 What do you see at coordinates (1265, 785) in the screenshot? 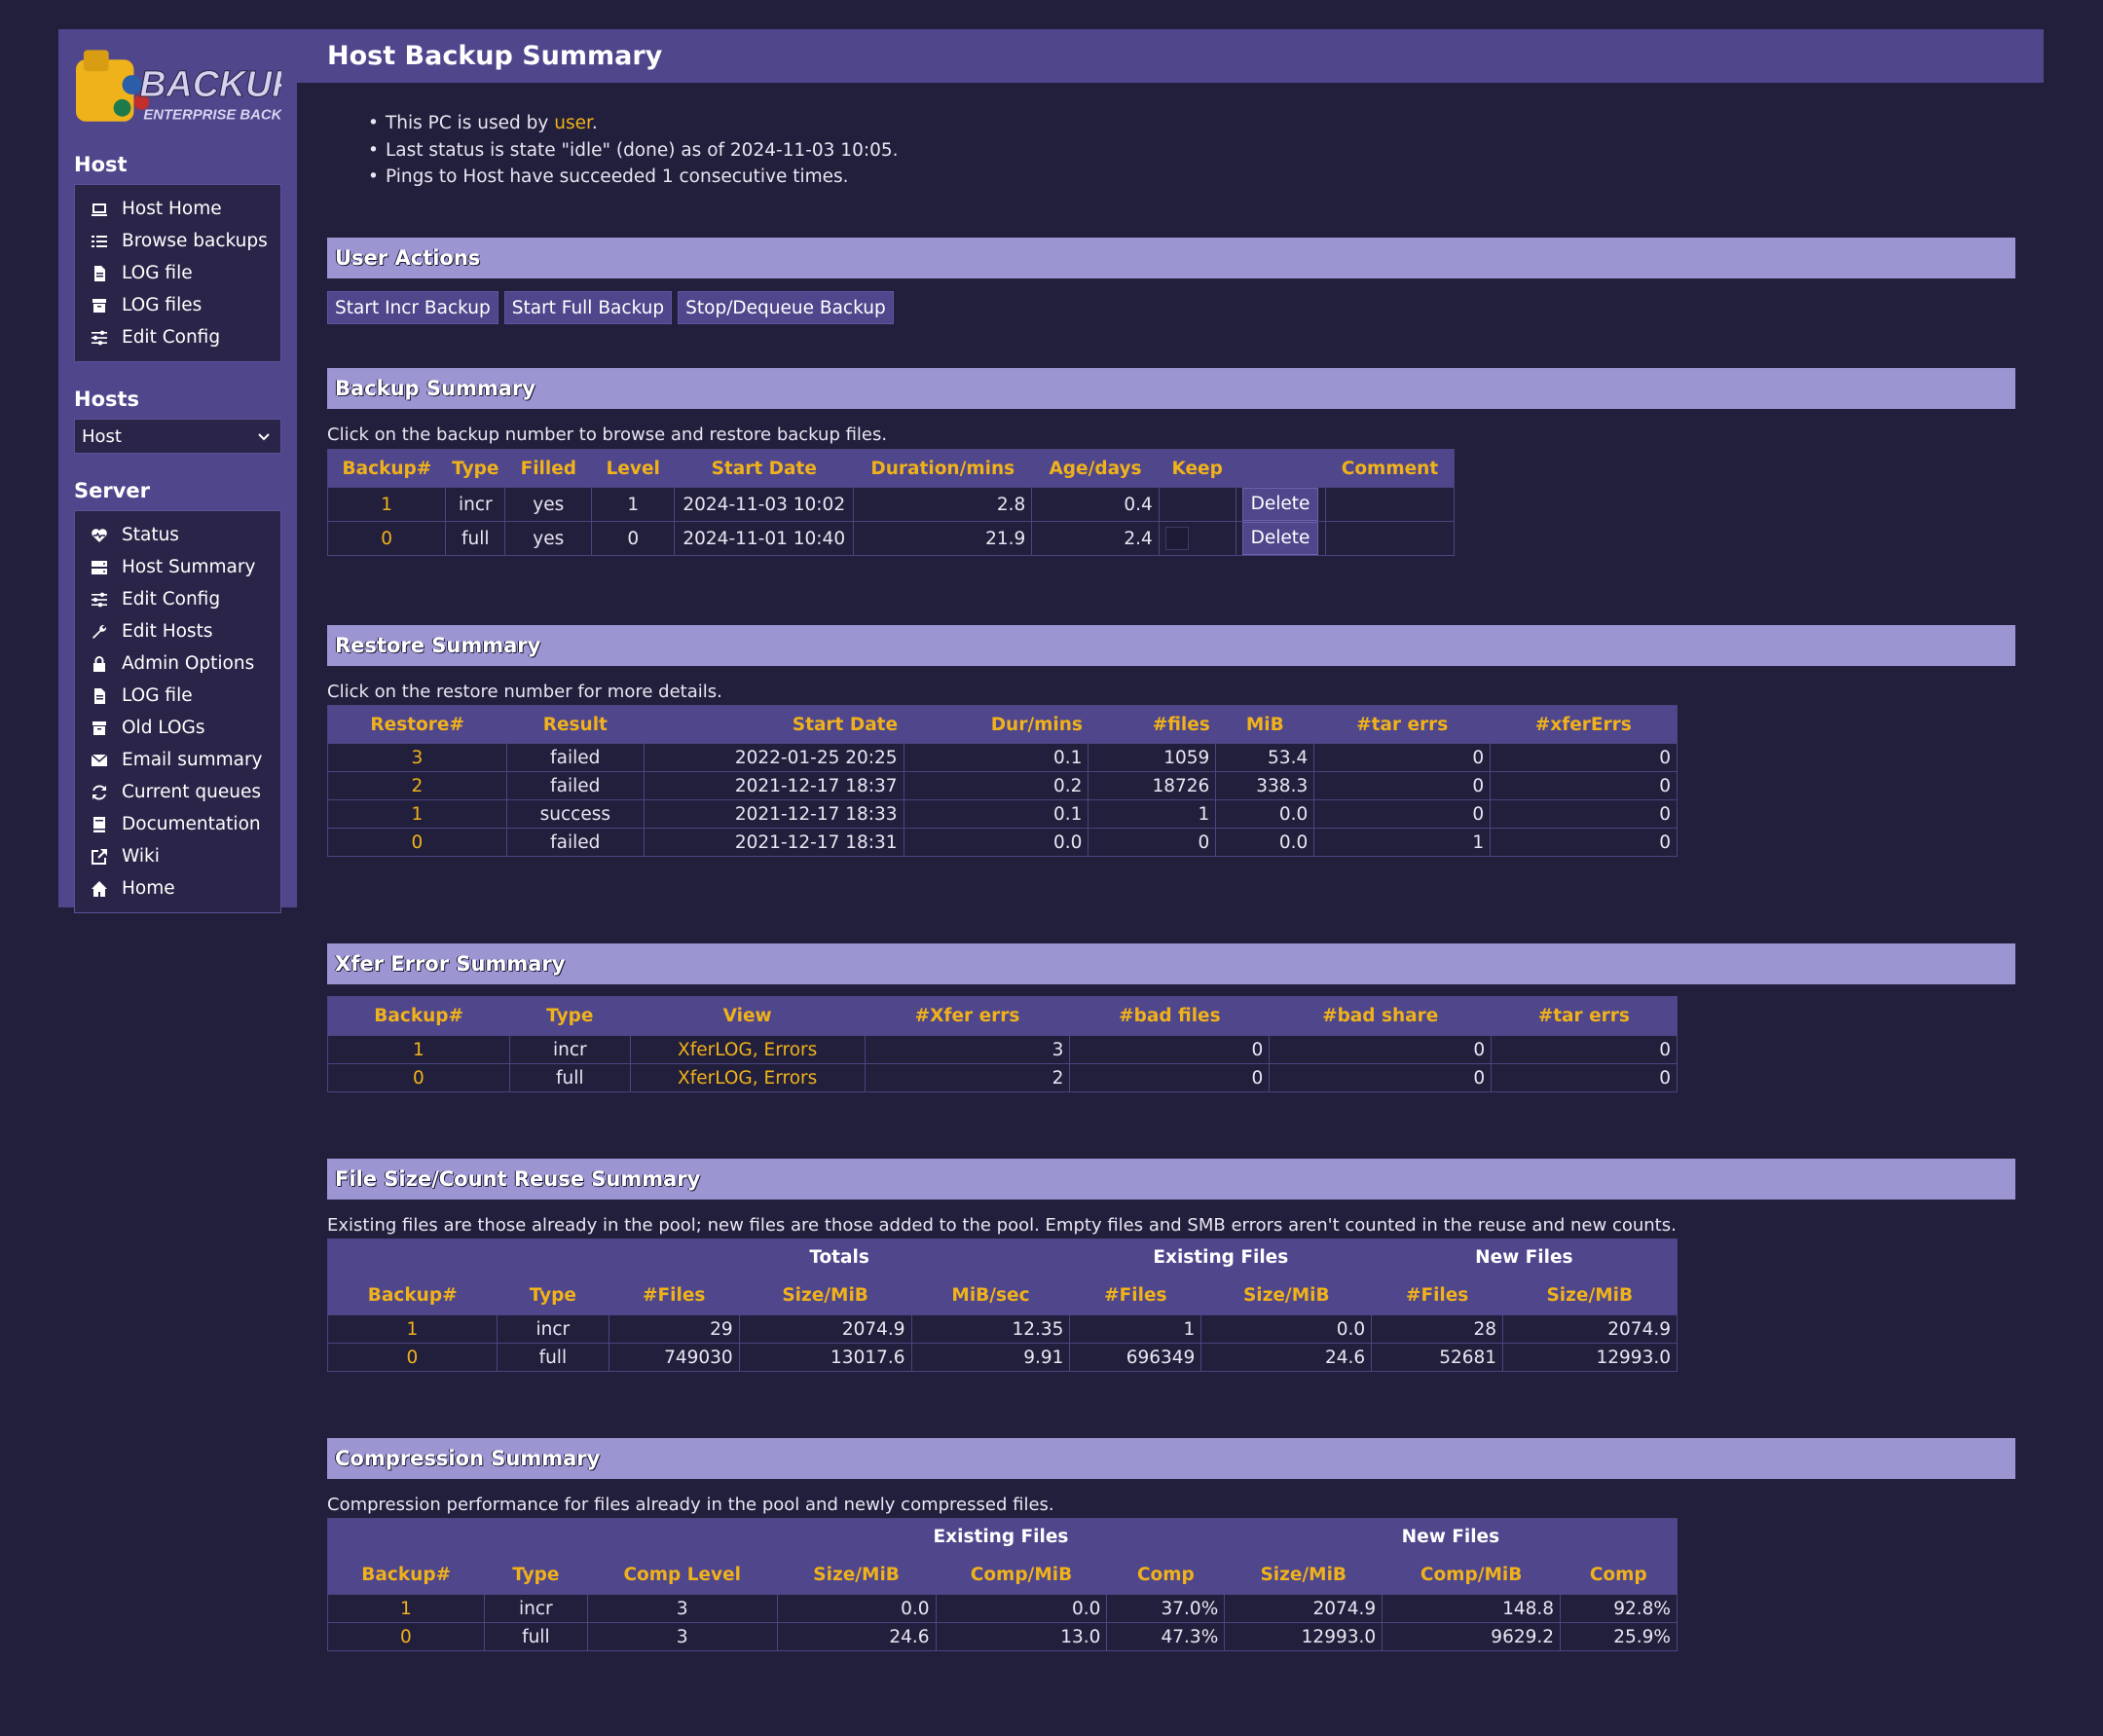
I see `table-cell: 338.3` at bounding box center [1265, 785].